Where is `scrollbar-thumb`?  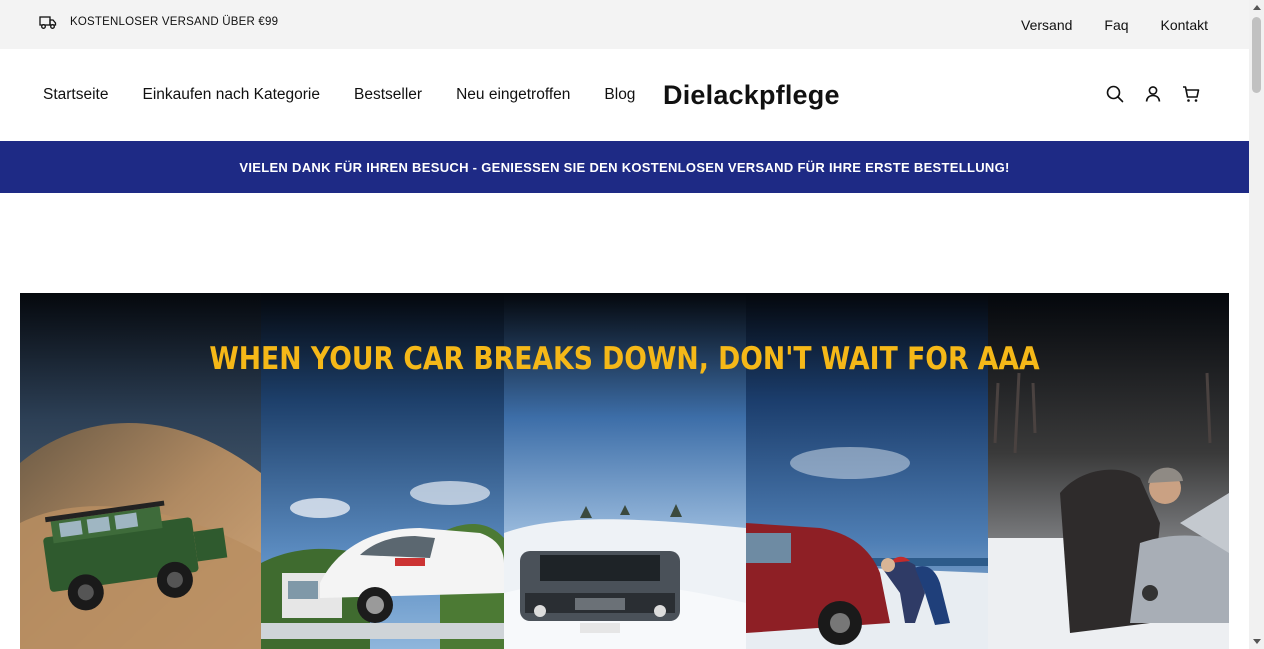 scrollbar-thumb is located at coordinates (1256, 55).